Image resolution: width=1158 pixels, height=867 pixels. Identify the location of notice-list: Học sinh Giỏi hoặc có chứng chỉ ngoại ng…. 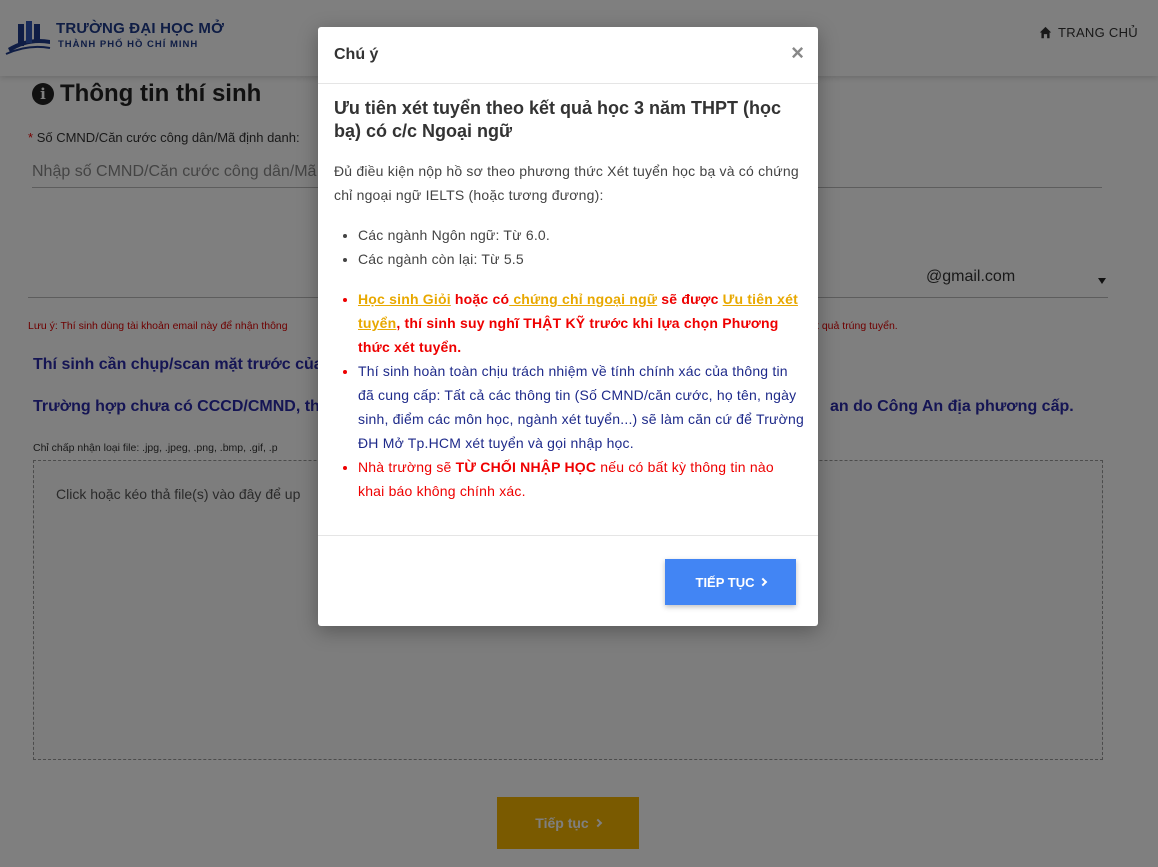
(569, 395).